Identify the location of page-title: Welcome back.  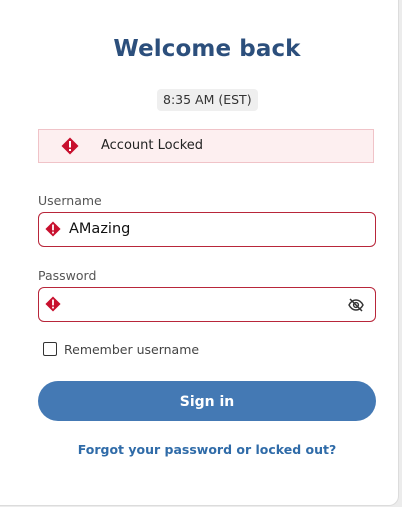
(207, 49).